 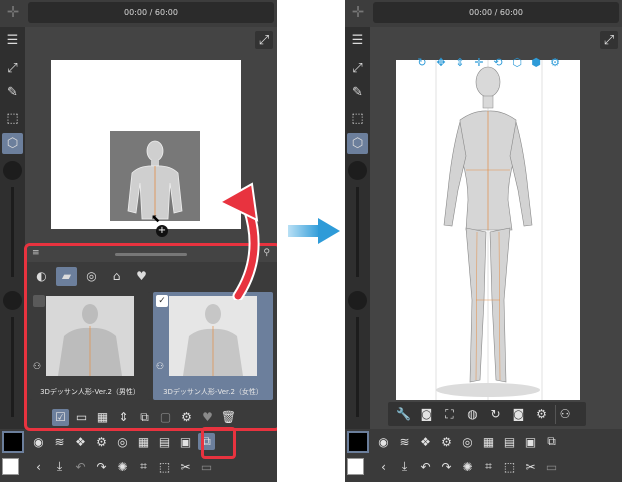 What do you see at coordinates (541, 414) in the screenshot?
I see `settings-icon: ⚙` at bounding box center [541, 414].